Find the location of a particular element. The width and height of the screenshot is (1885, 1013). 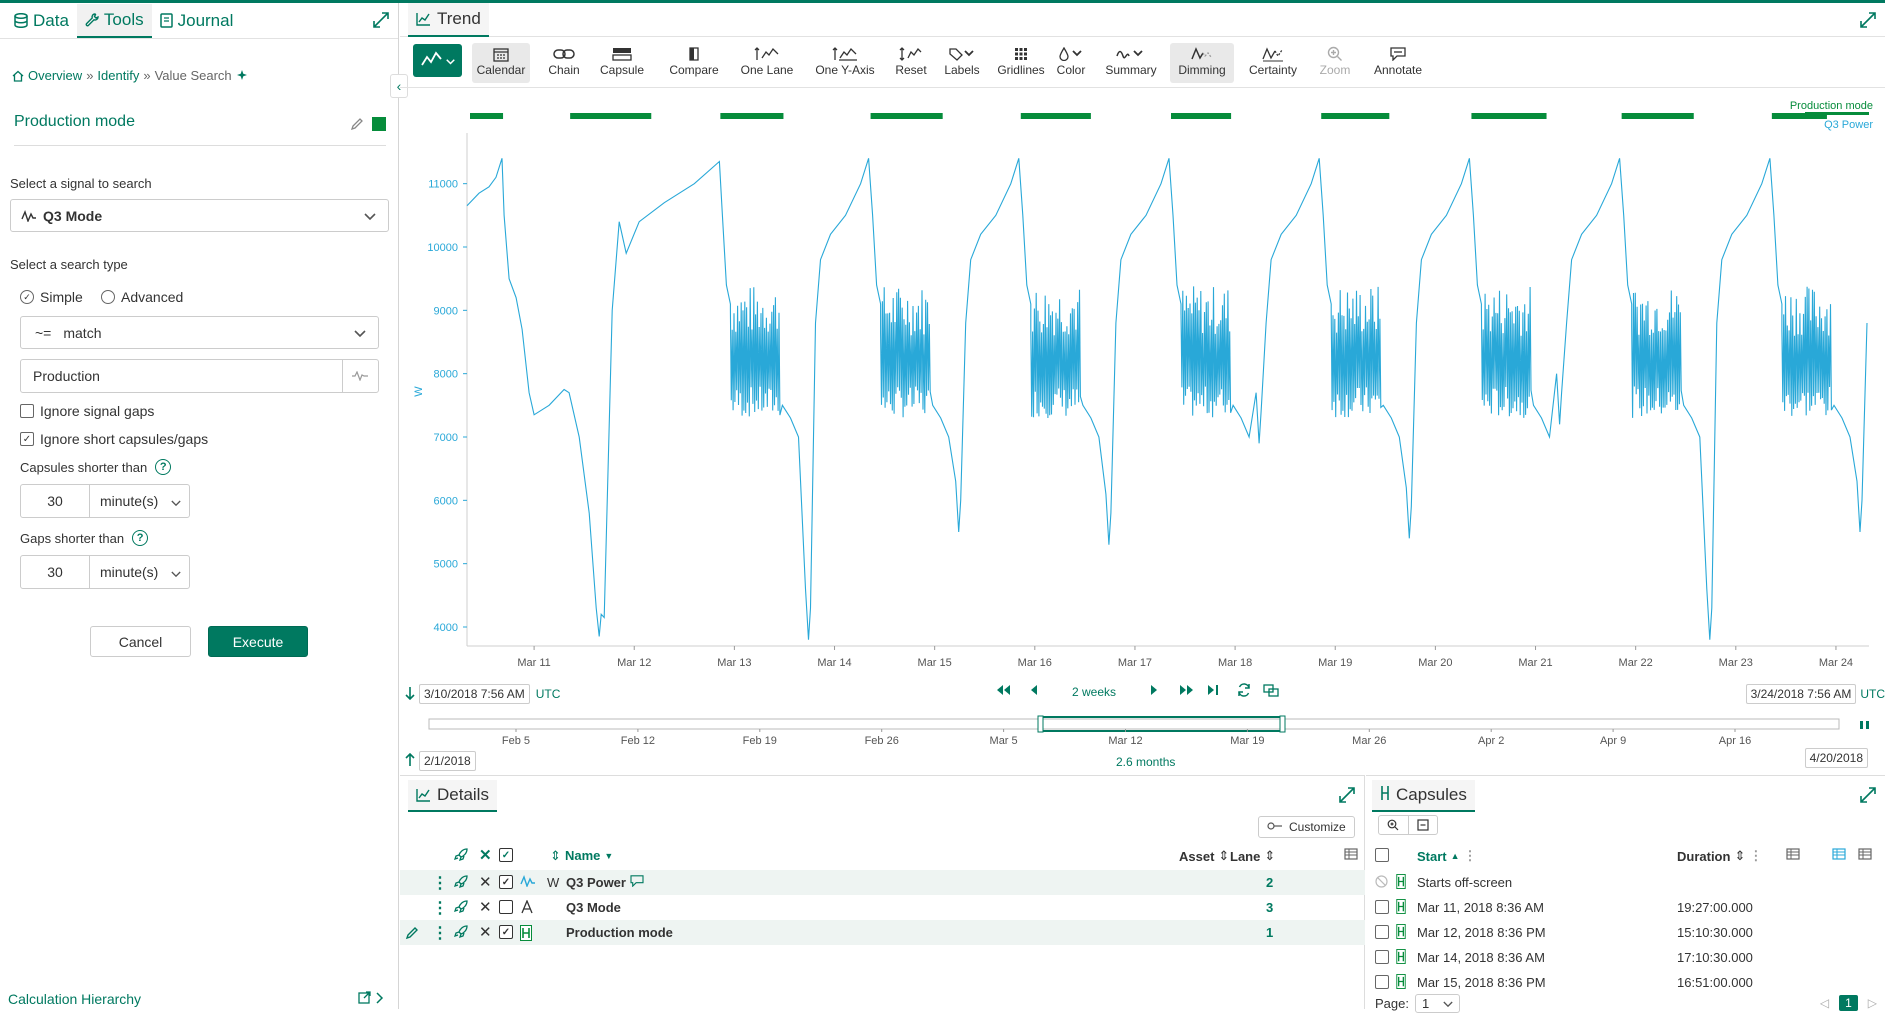

toolbar-summary-button: Summary is located at coordinates (1131, 63).